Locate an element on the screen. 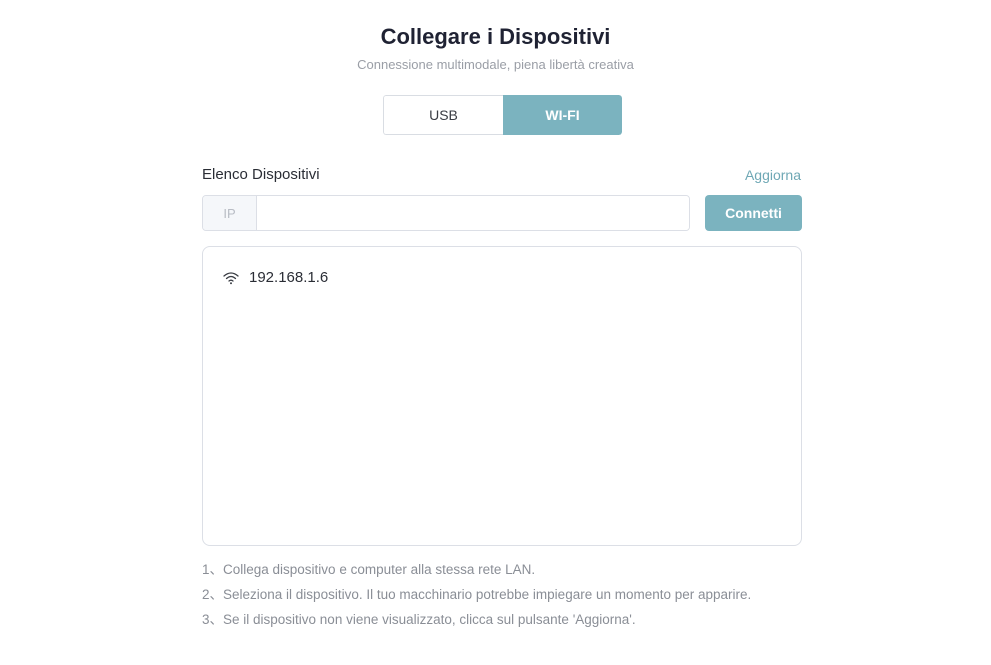 The height and width of the screenshot is (665, 991). device-ip: 192.168.1.6 is located at coordinates (289, 277).